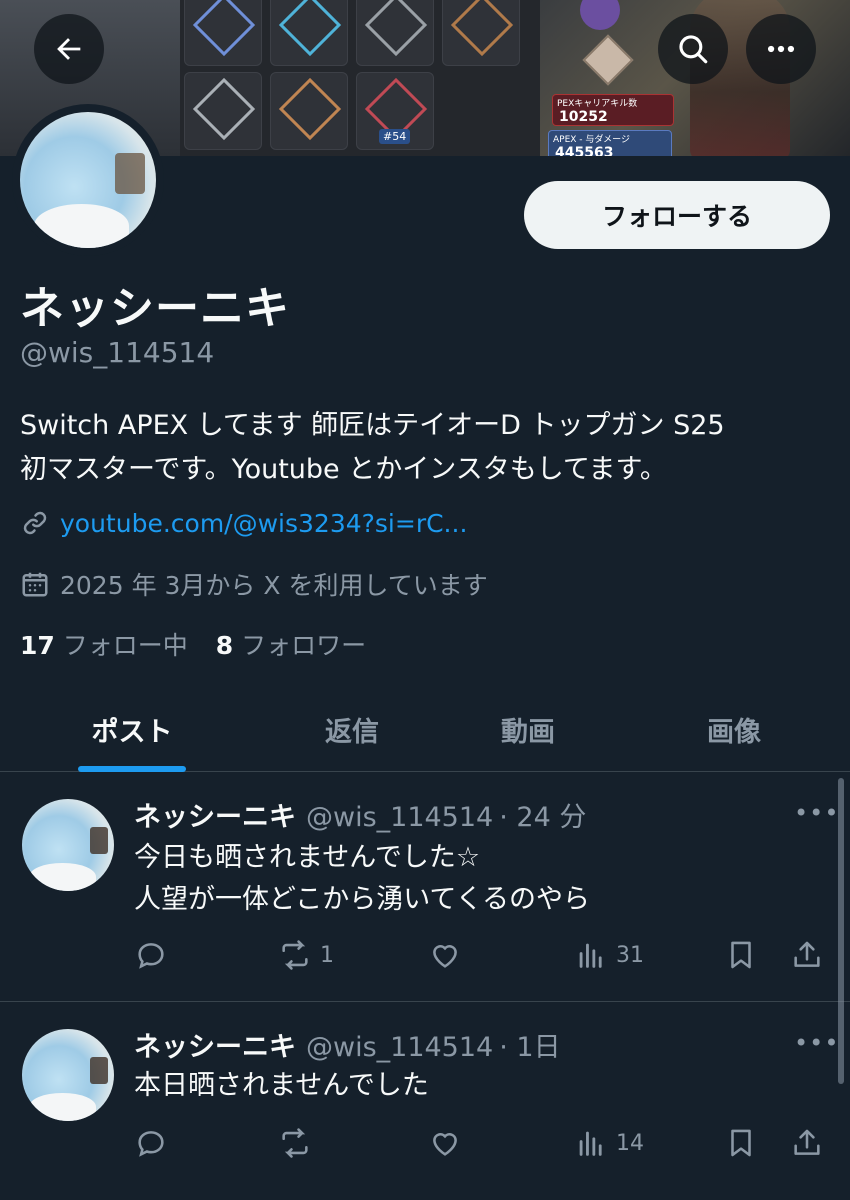 This screenshot has height=1200, width=850. Describe the element at coordinates (362, 879) in the screenshot. I see `post-text: 今日も晒されませんでした☆ 人望が一体どこから湧いてくるのやら` at that location.